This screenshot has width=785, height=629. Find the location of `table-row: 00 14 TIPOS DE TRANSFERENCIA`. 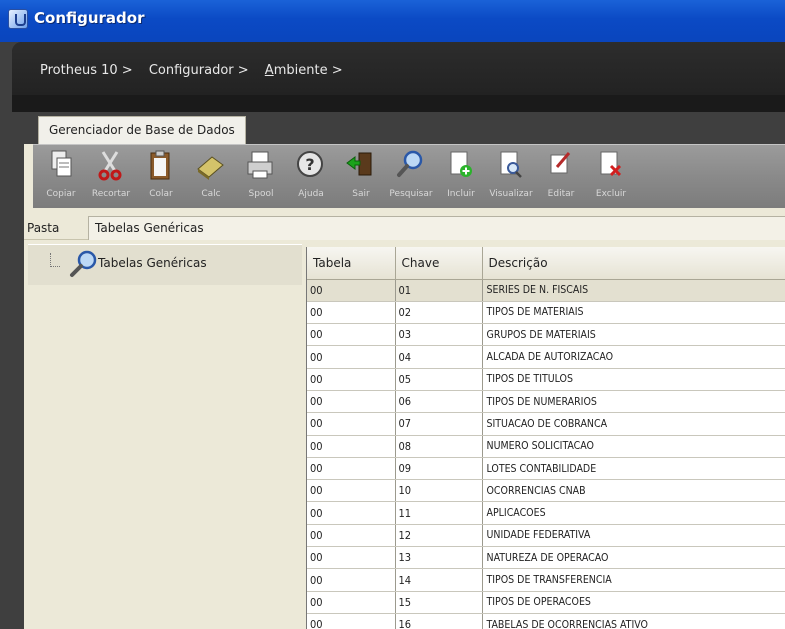

table-row: 00 14 TIPOS DE TRANSFERENCIA is located at coordinates (546, 580).